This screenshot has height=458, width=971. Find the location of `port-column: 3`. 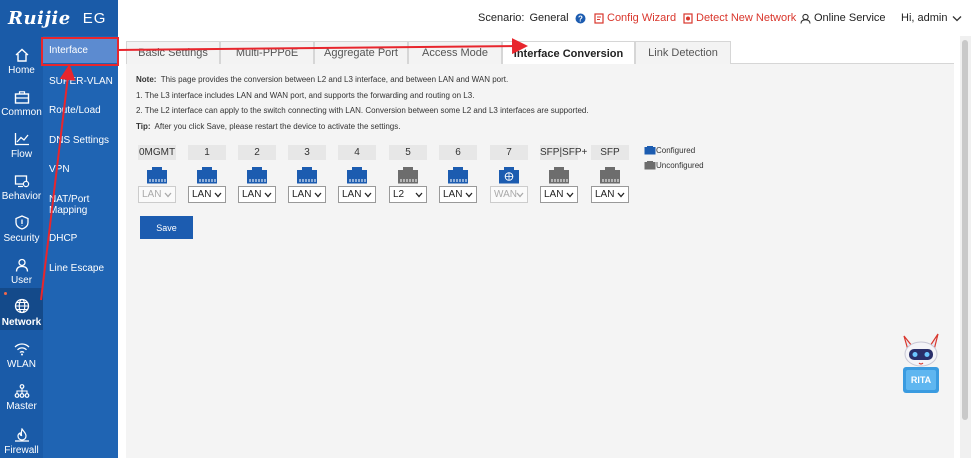

port-column: 3 is located at coordinates (307, 165).